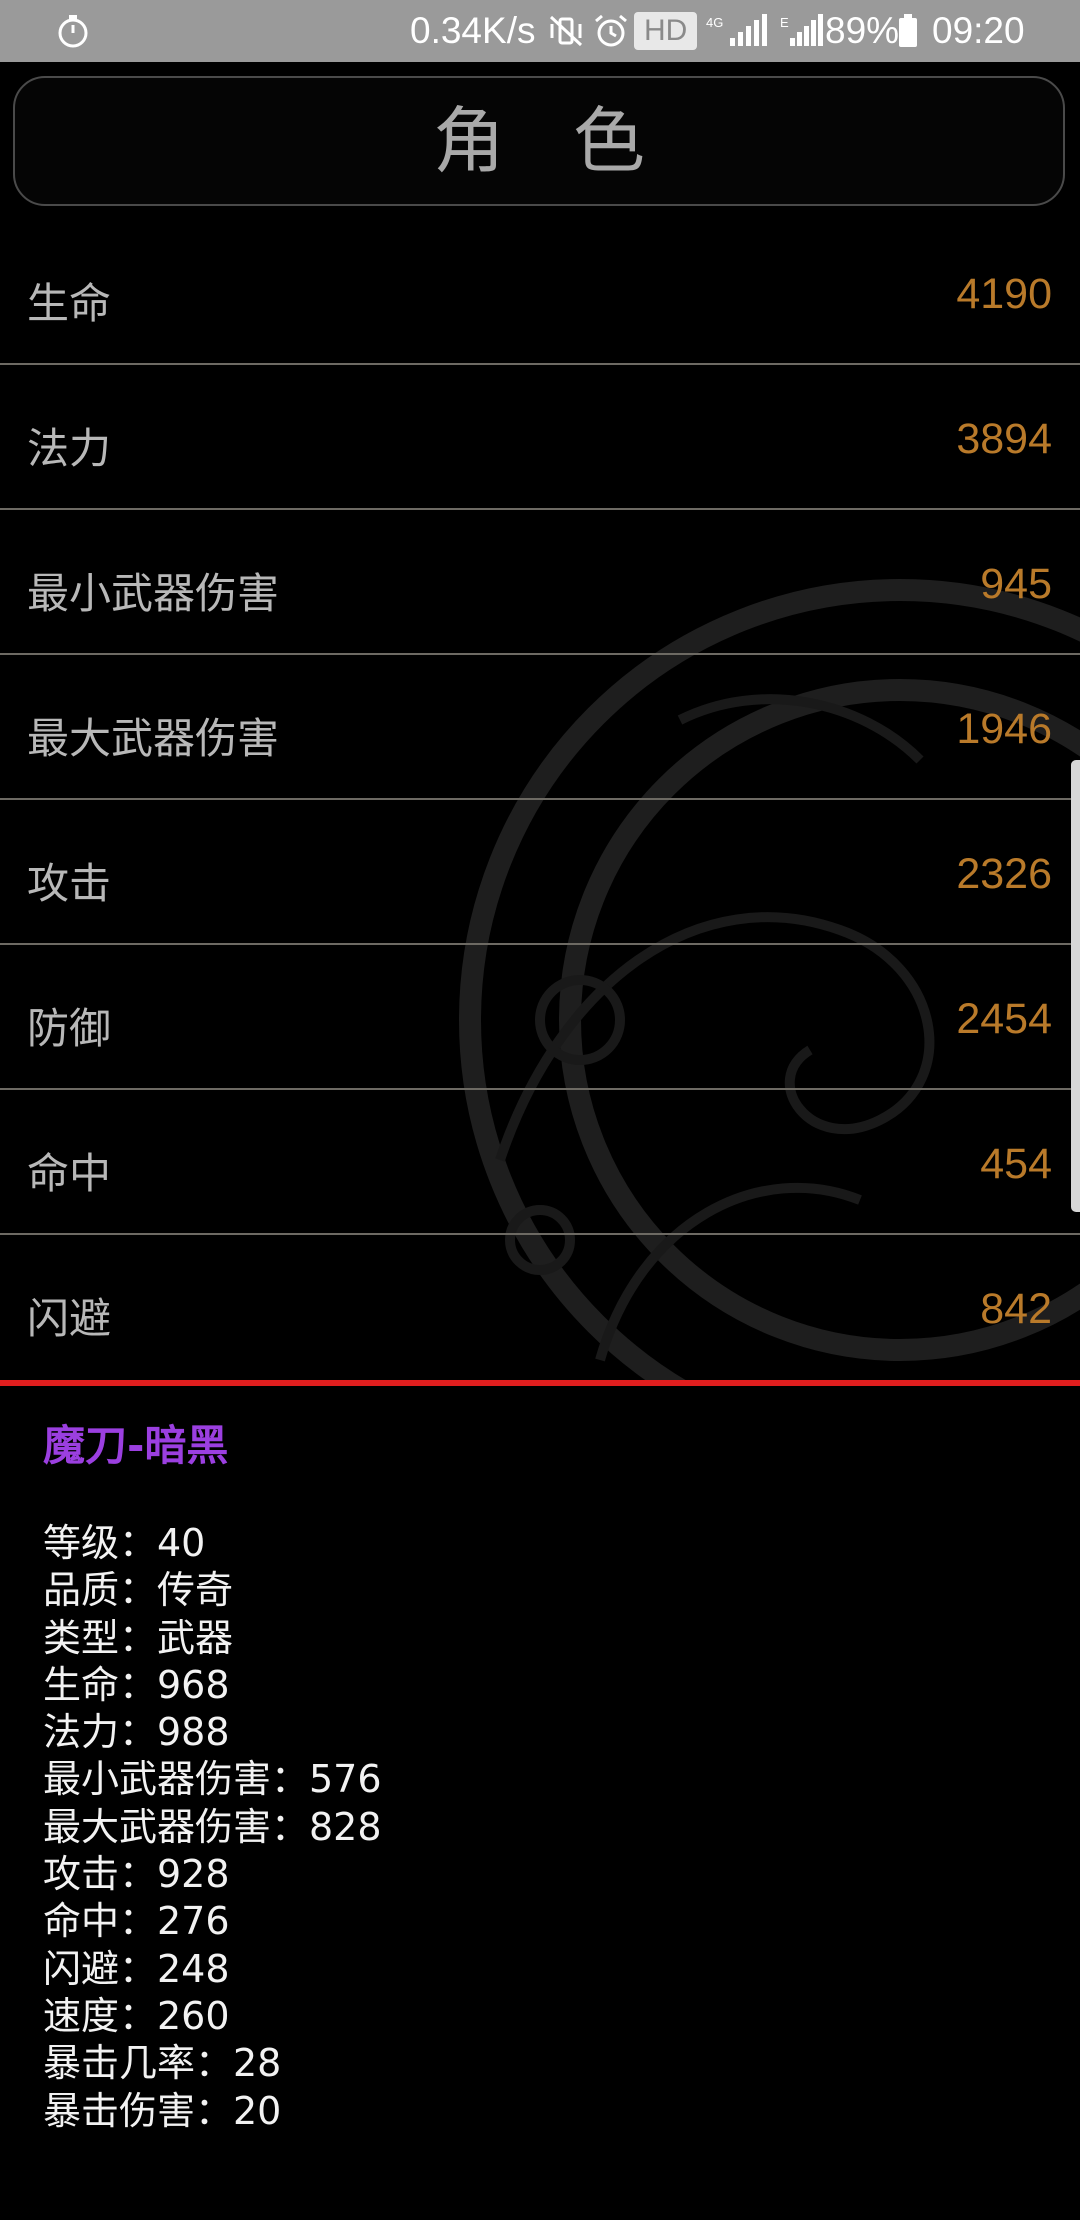 Image resolution: width=1080 pixels, height=2220 pixels. Describe the element at coordinates (611, 30) in the screenshot. I see `alarm-icon` at that location.